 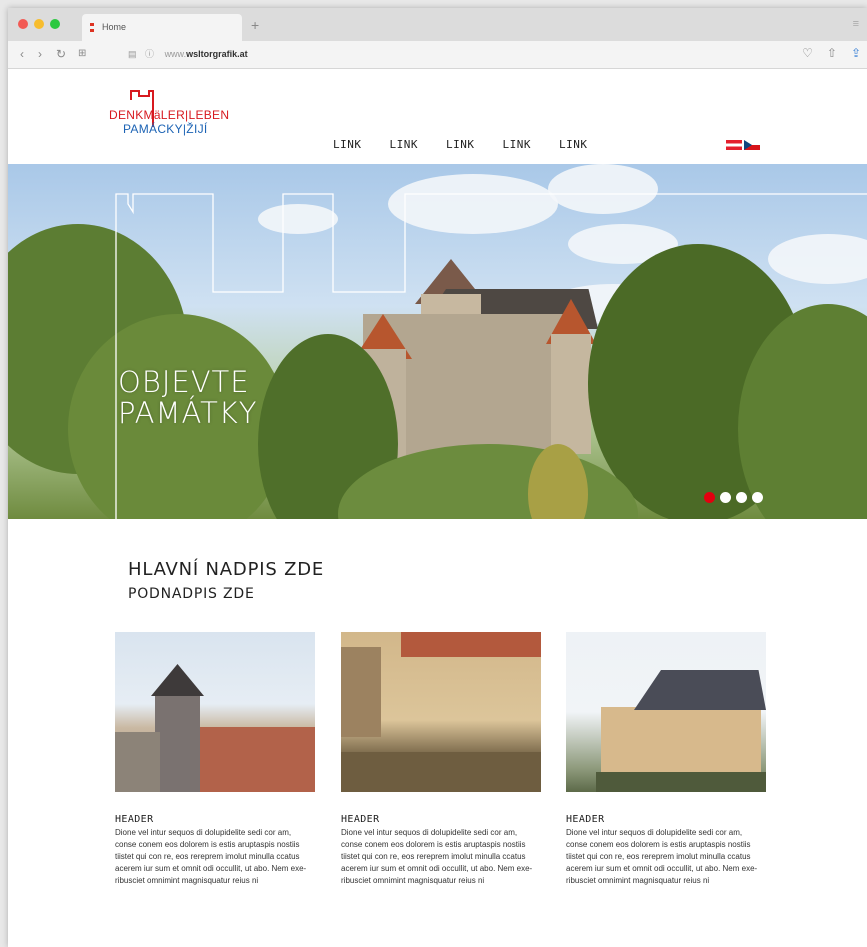 What do you see at coordinates (517, 144) in the screenshot?
I see `nav-link-4: LINK` at bounding box center [517, 144].